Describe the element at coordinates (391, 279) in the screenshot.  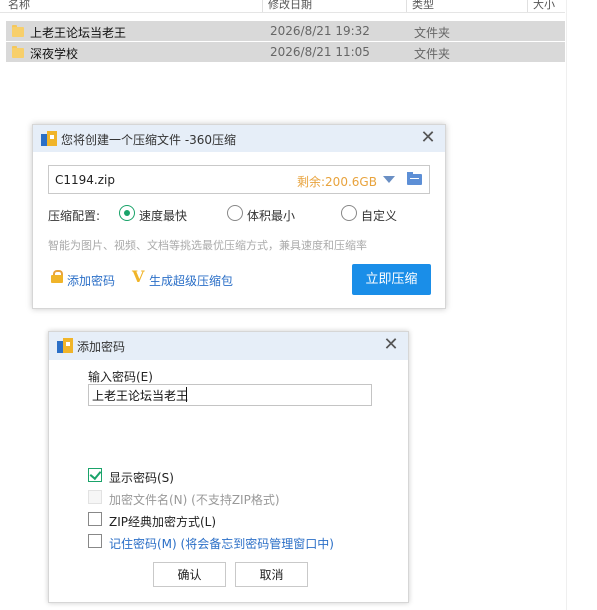
I see `compress-now-button: 立即压缩` at that location.